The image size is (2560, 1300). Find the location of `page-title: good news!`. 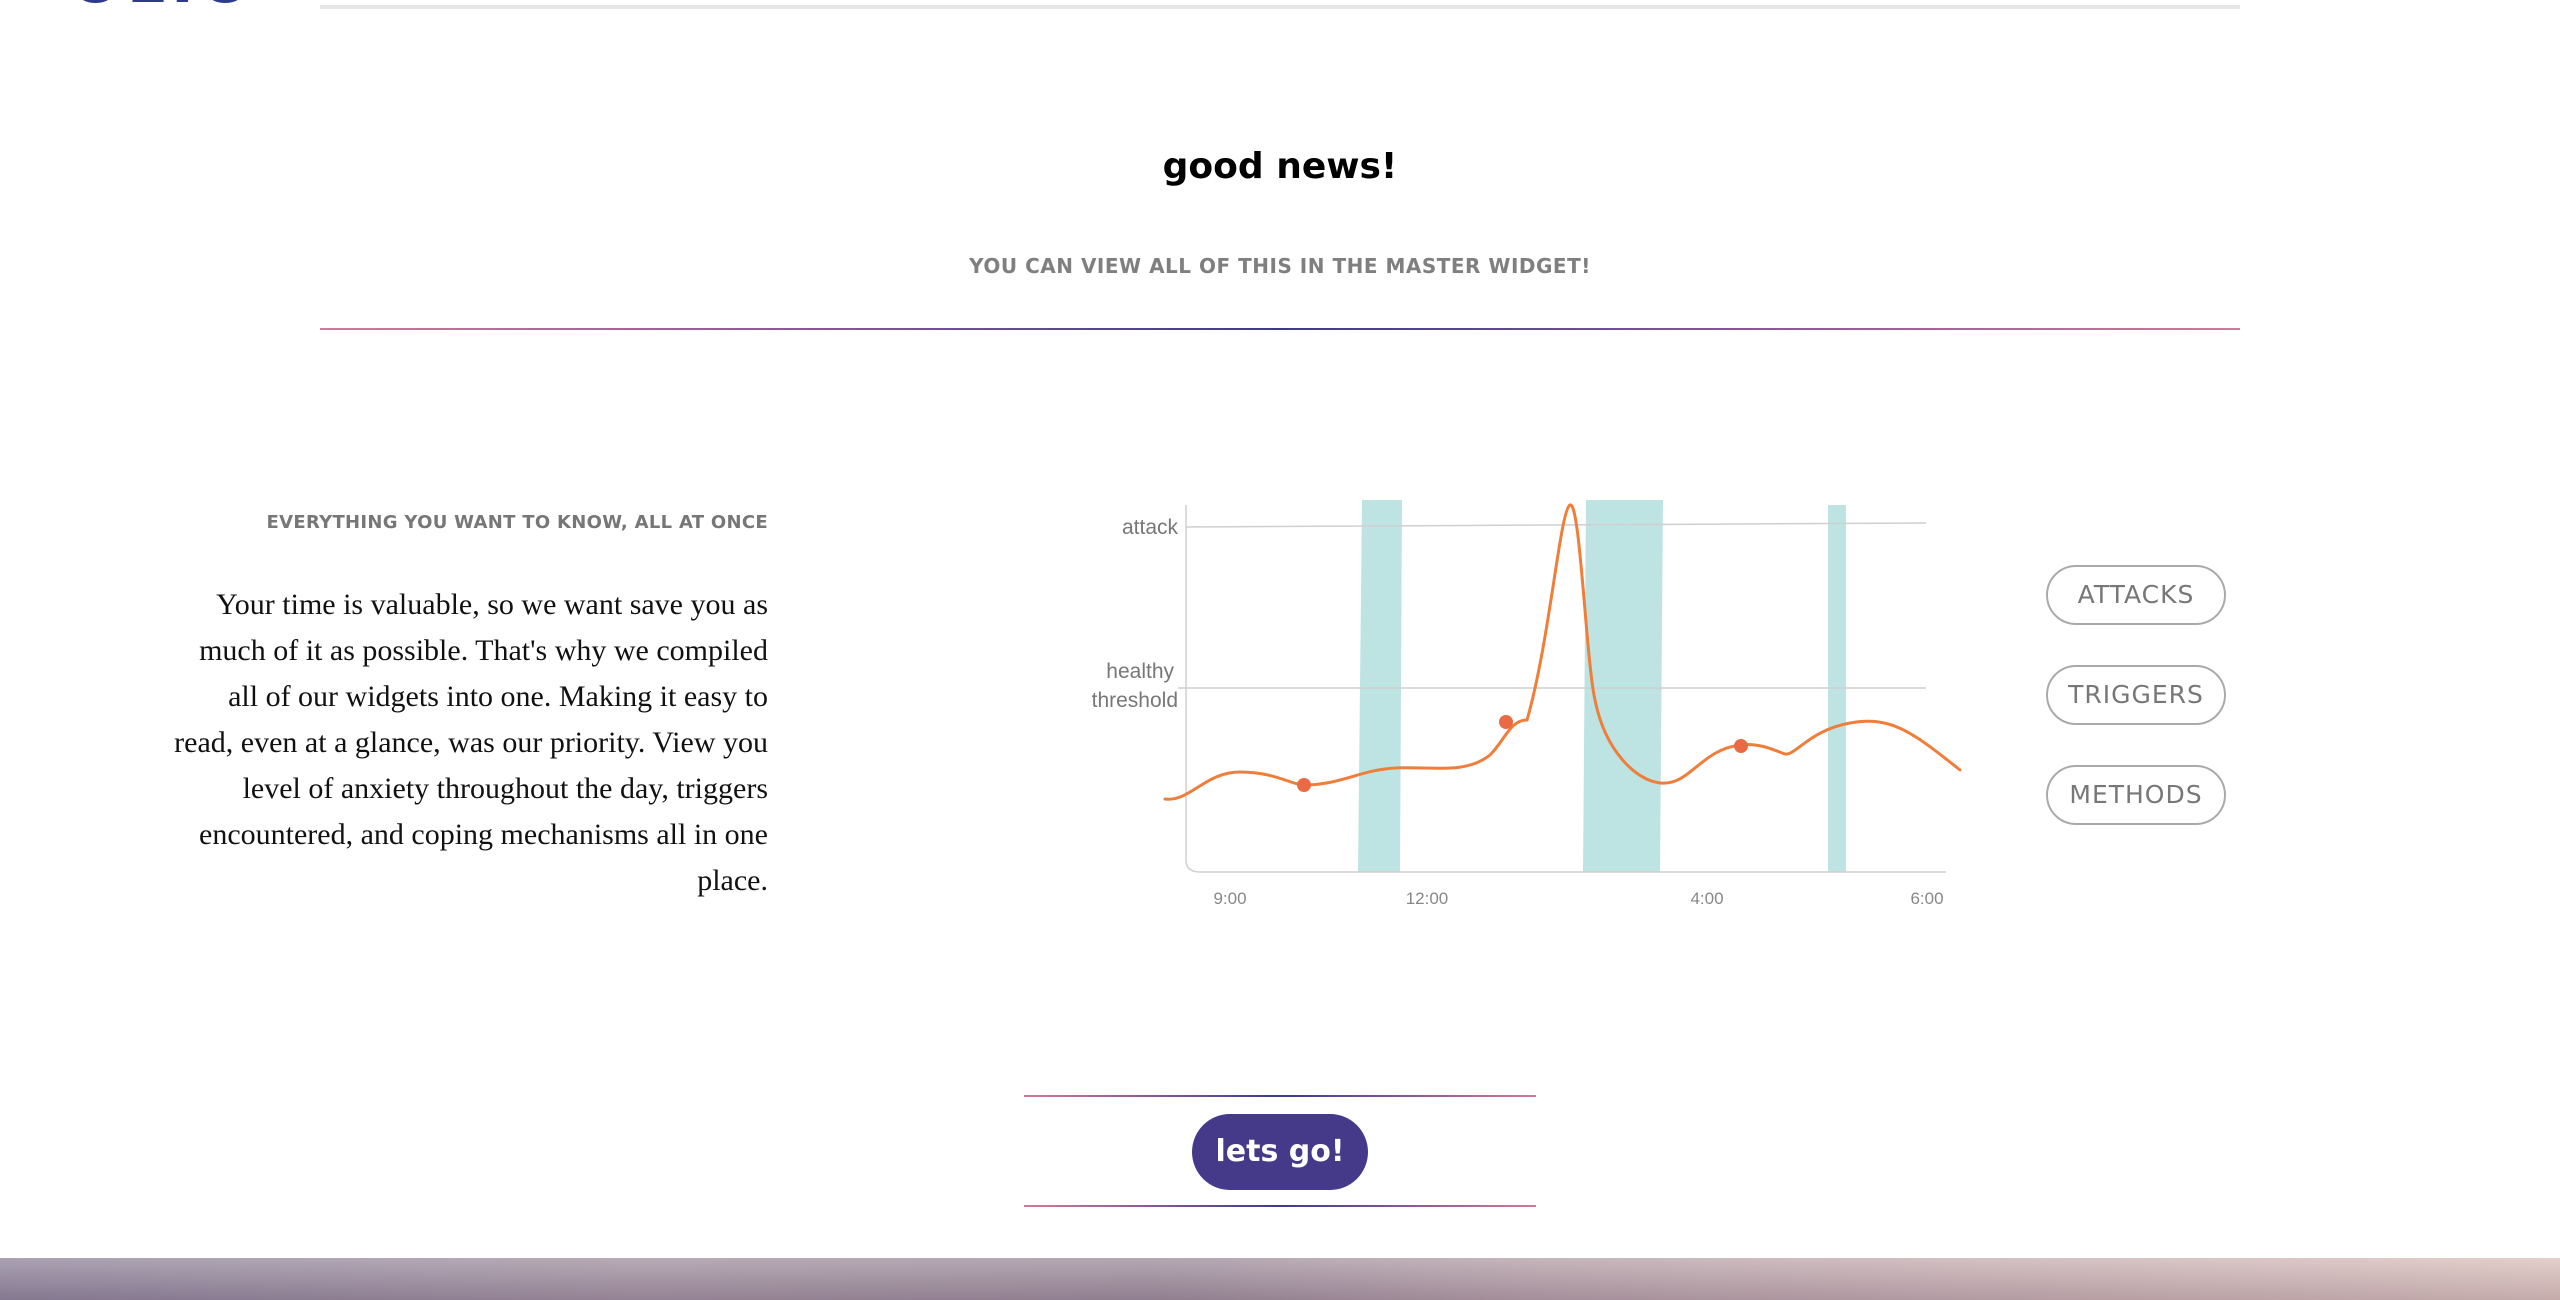

page-title: good news! is located at coordinates (1280, 166).